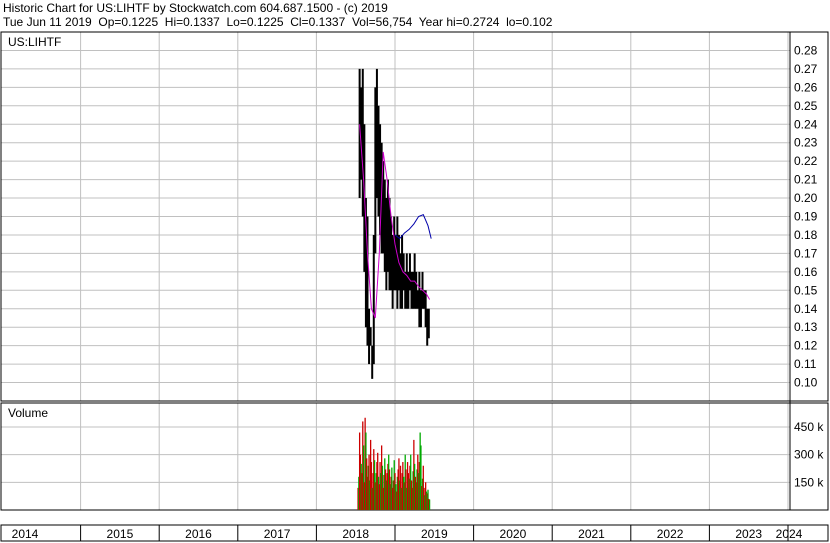 Image resolution: width=830 pixels, height=543 pixels. I want to click on x-axis-label: 2015, so click(120, 534).